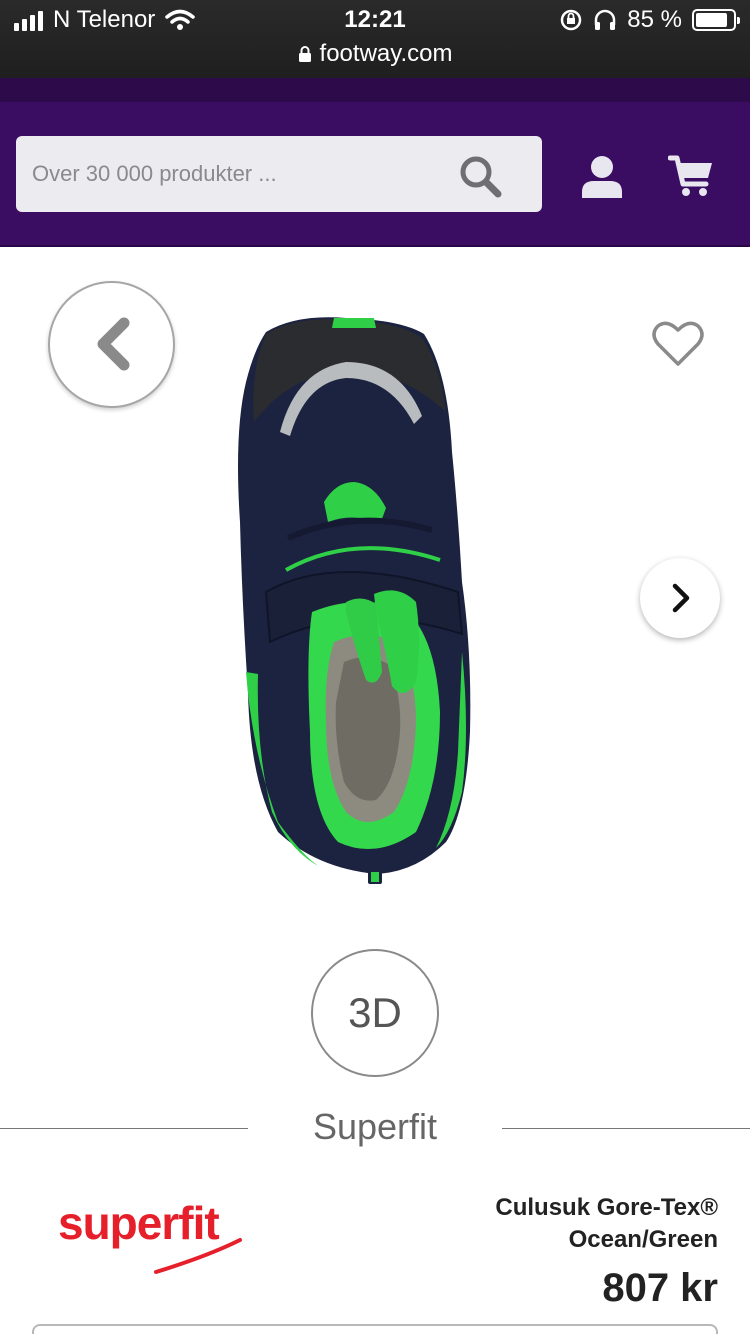 Image resolution: width=750 pixels, height=1334 pixels. Describe the element at coordinates (660, 1288) in the screenshot. I see `product-price: 807 kr` at that location.